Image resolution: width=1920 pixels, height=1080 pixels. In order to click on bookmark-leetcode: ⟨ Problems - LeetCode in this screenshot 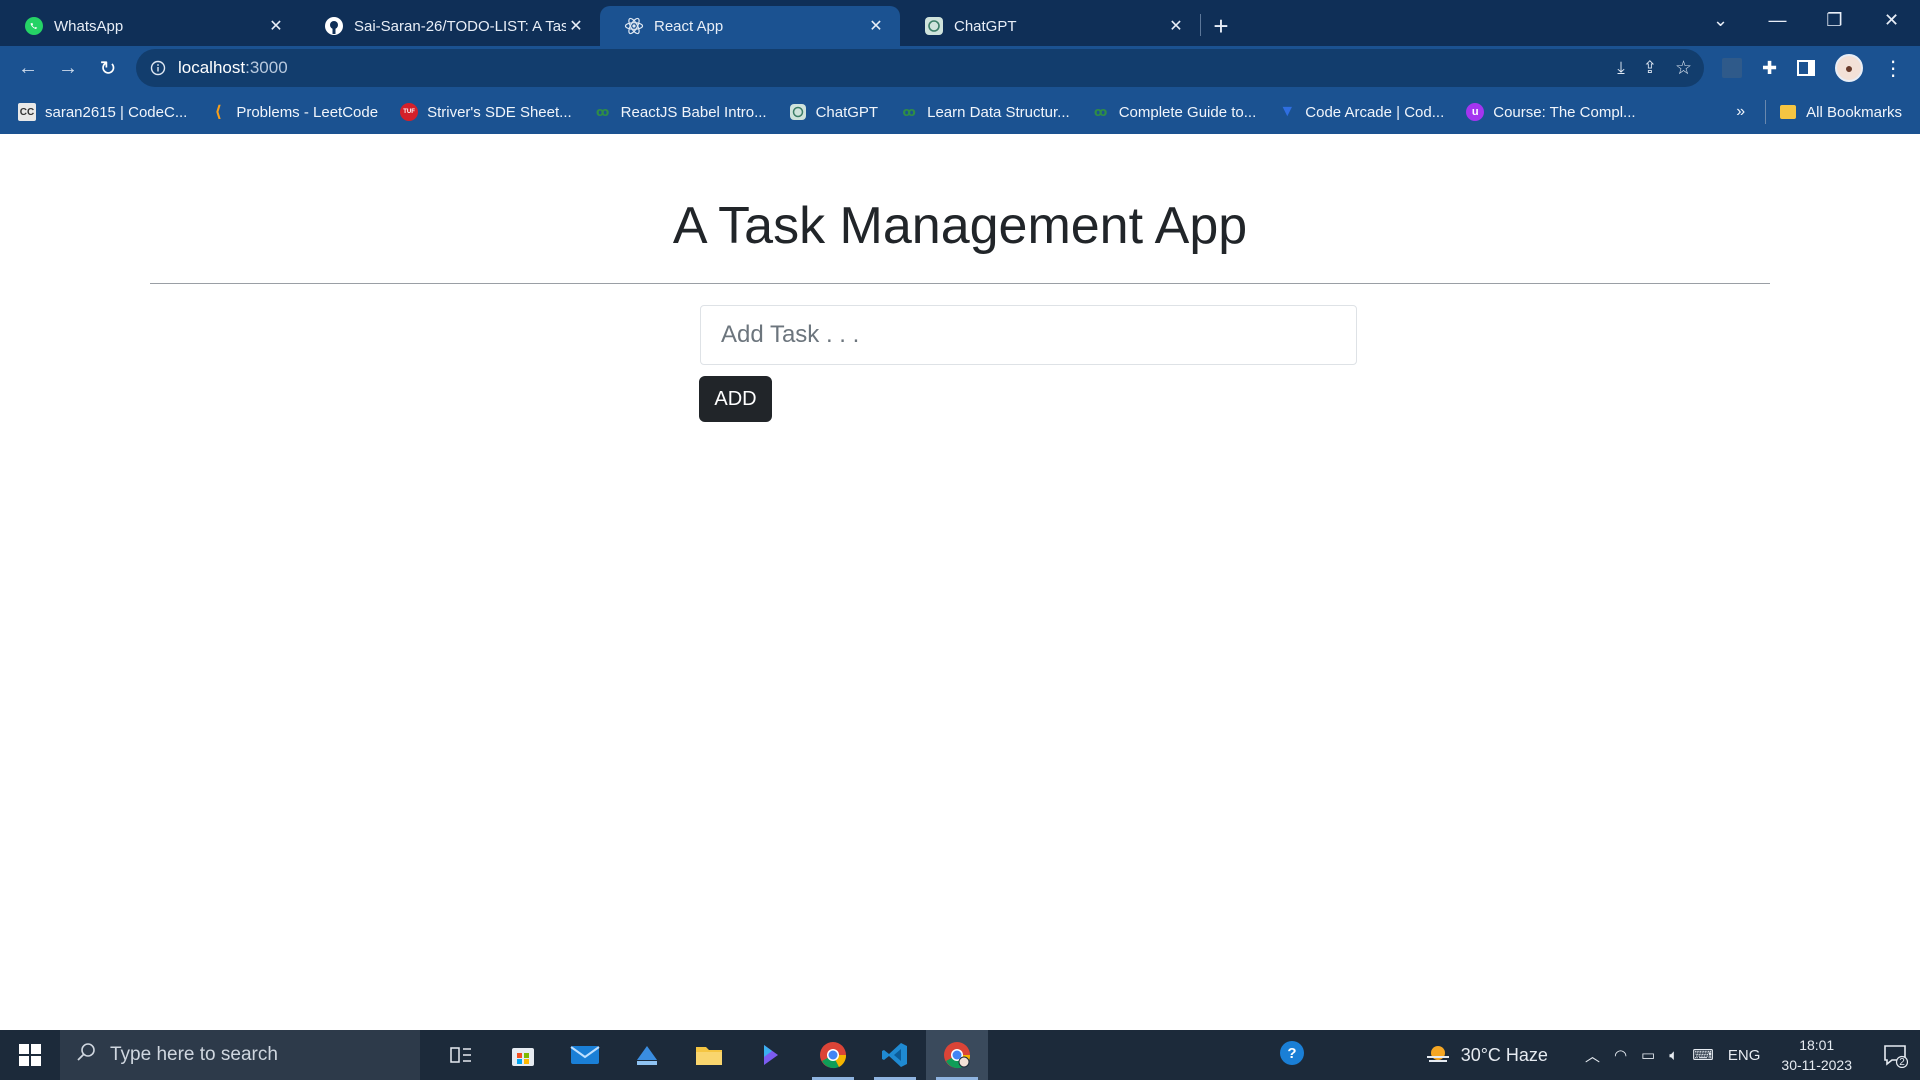, I will do `click(294, 112)`.